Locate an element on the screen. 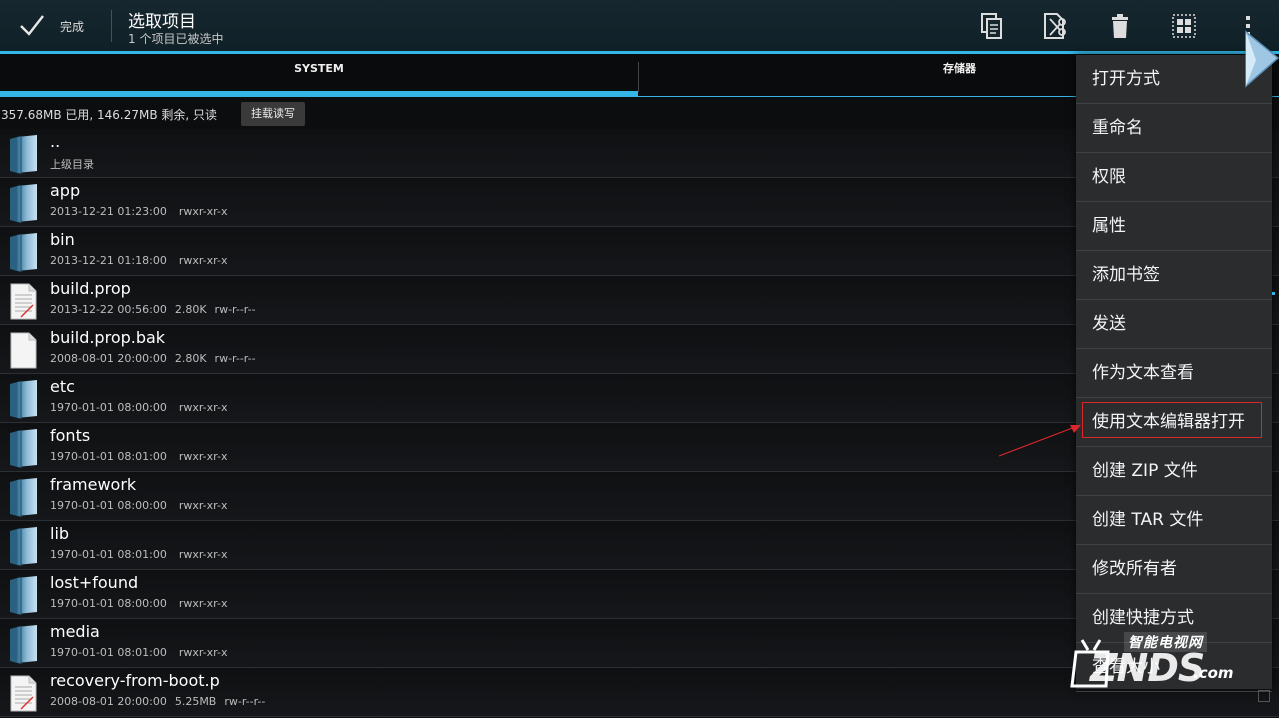 This screenshot has width=1279, height=718. scroll-indicator is located at coordinates (1273, 293).